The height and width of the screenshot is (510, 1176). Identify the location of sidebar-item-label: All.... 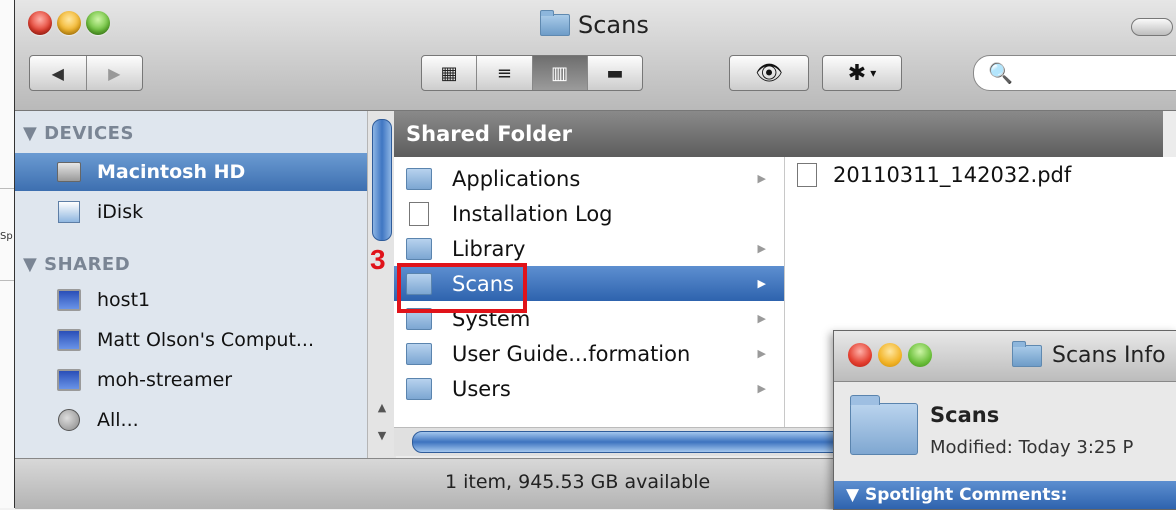
(118, 420).